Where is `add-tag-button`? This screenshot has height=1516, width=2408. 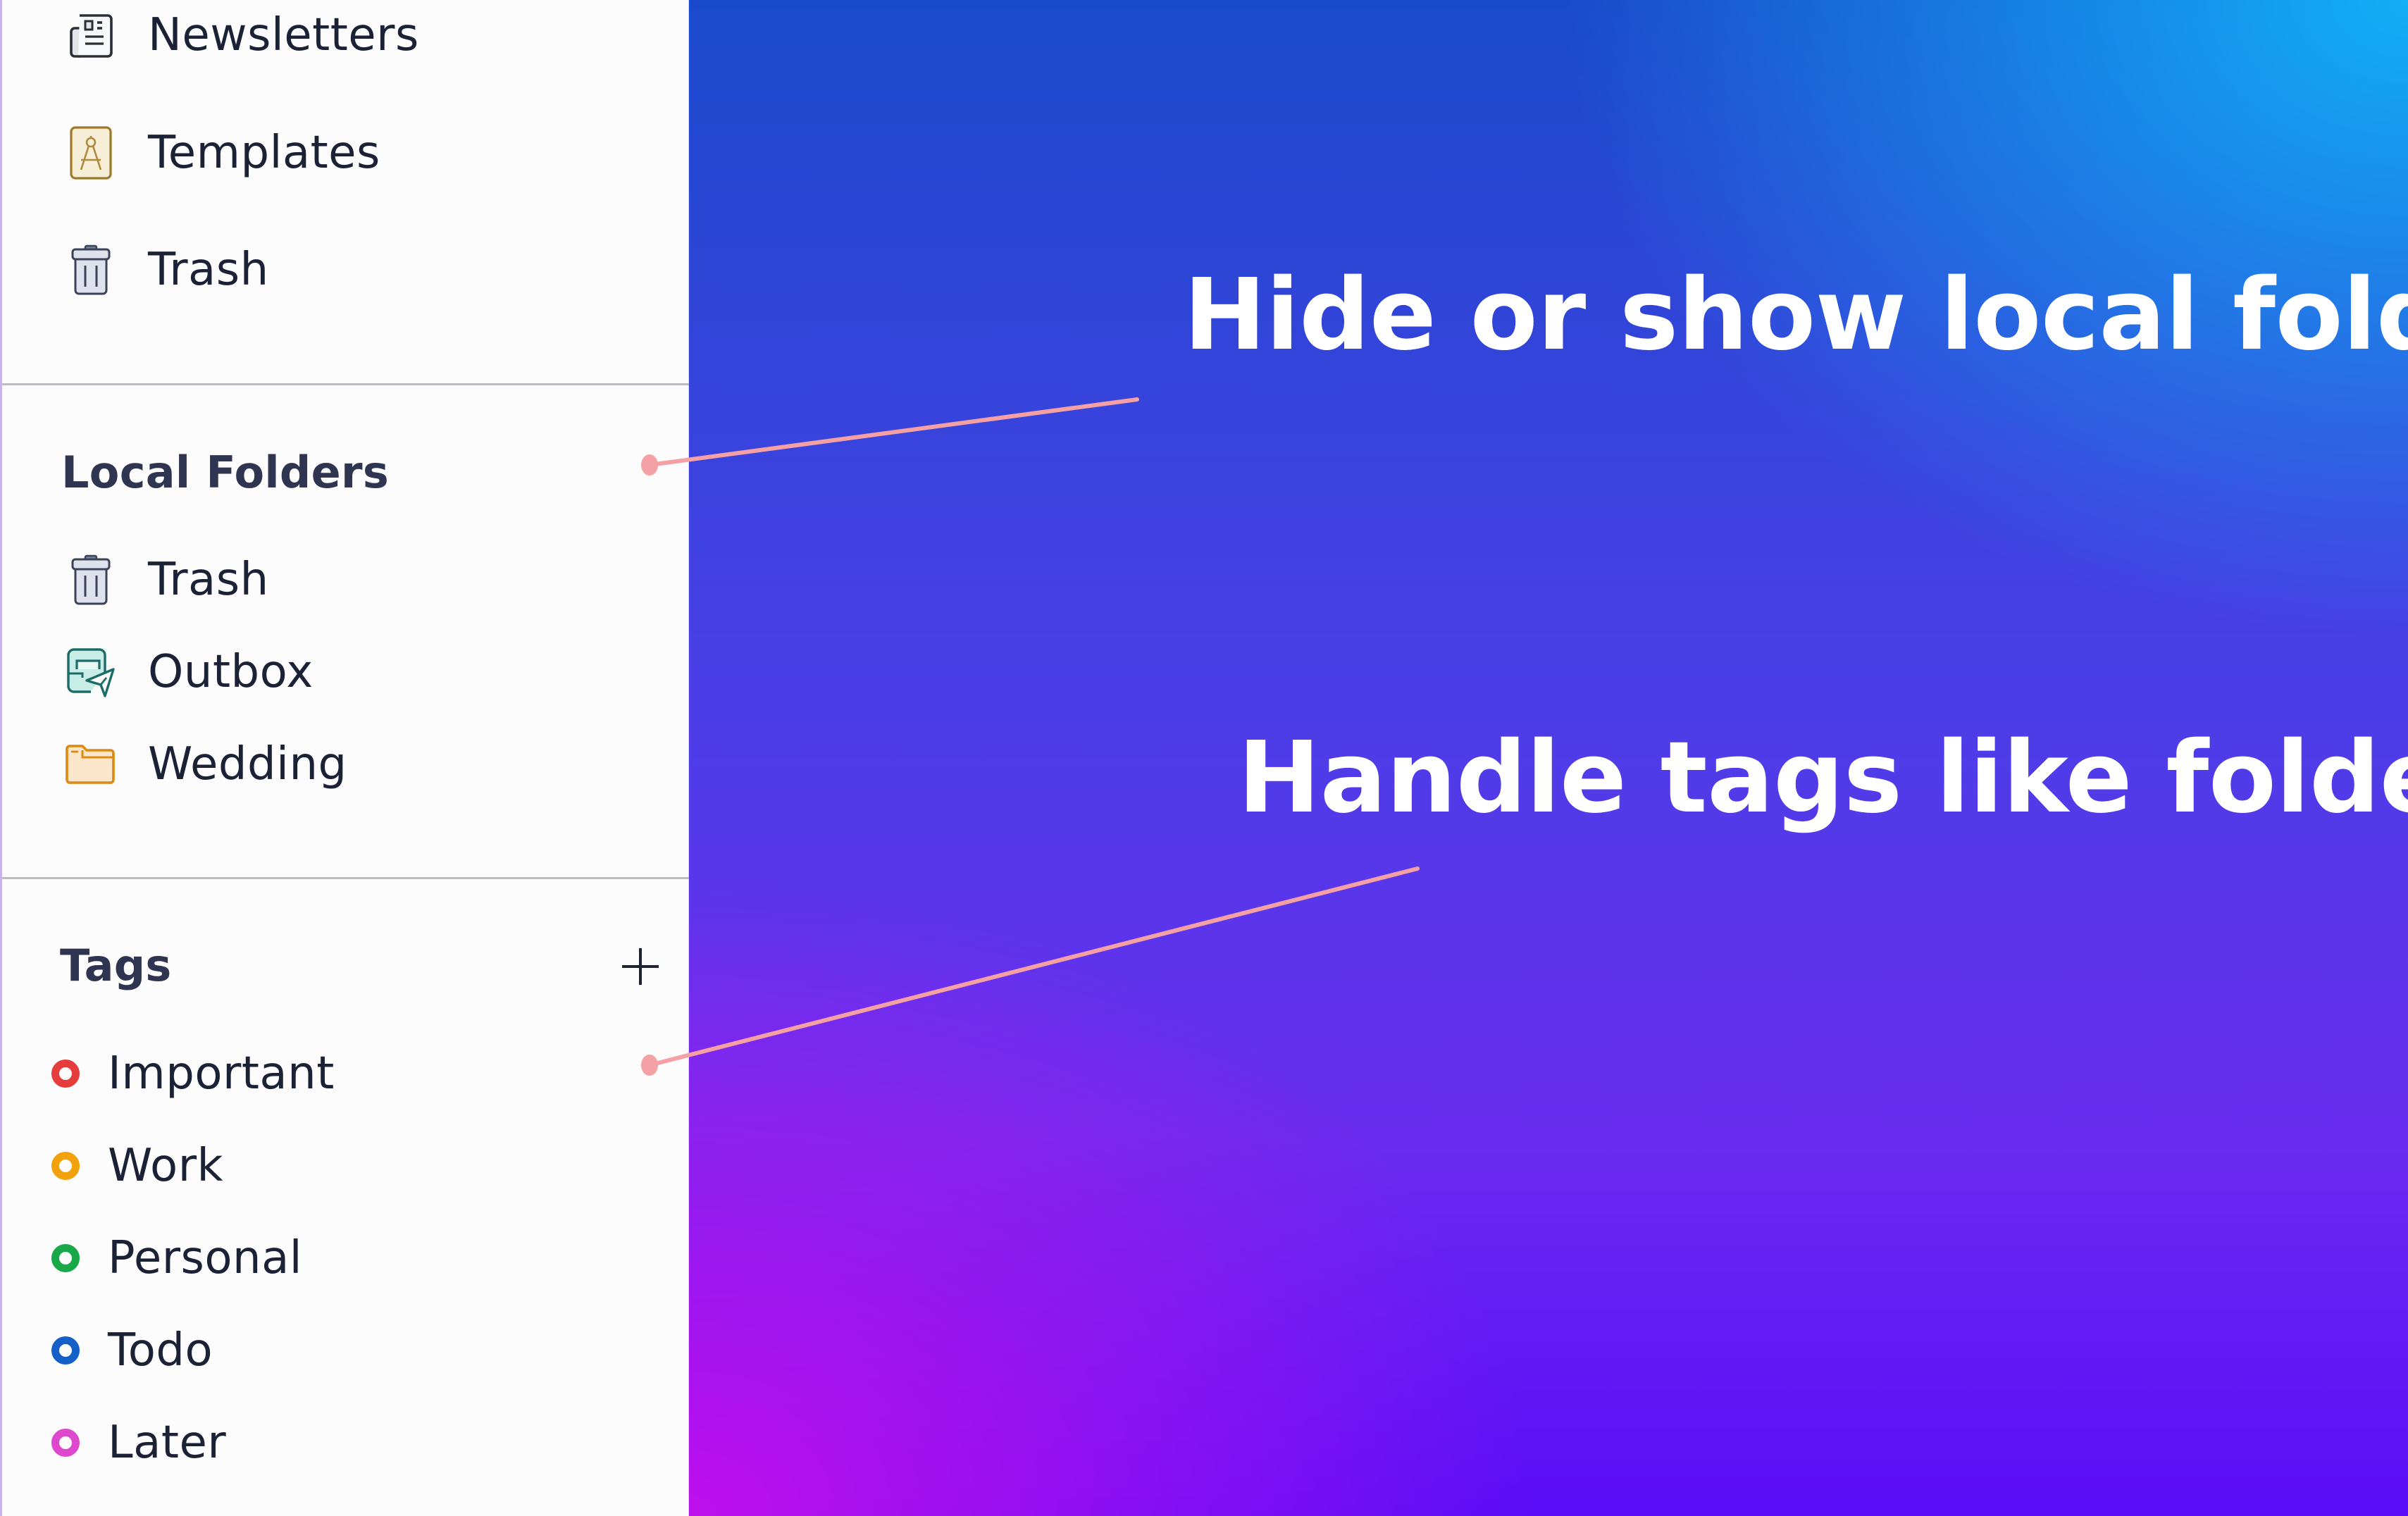 add-tag-button is located at coordinates (640, 966).